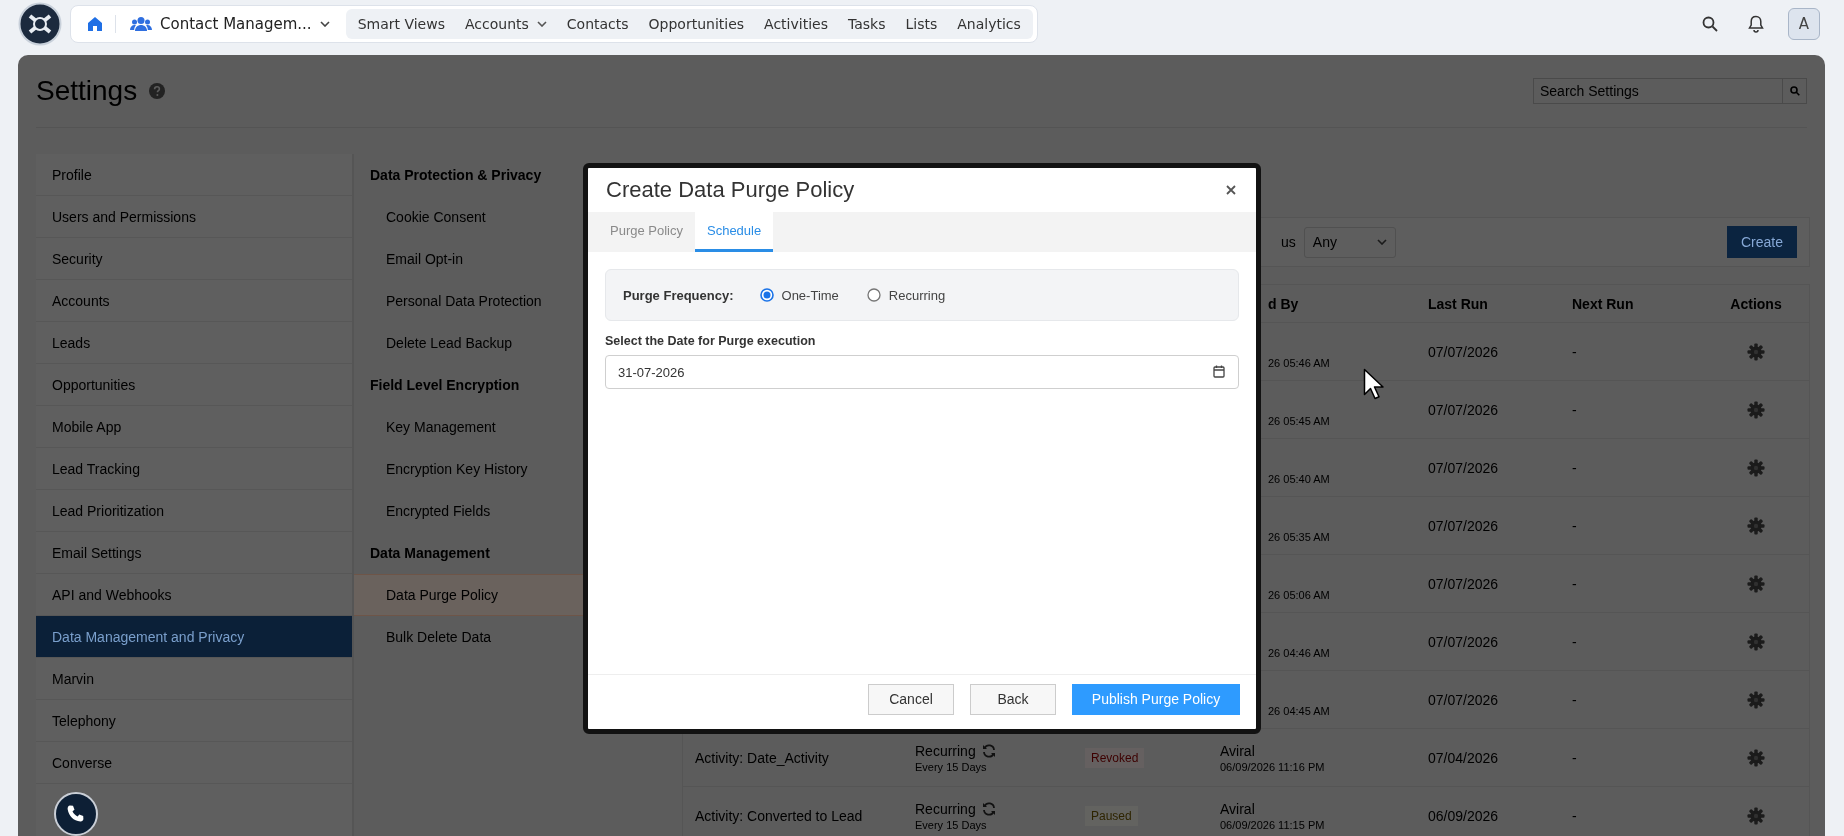 The width and height of the screenshot is (1844, 836). I want to click on dialog-title: Create Data Purge Policy, so click(730, 190).